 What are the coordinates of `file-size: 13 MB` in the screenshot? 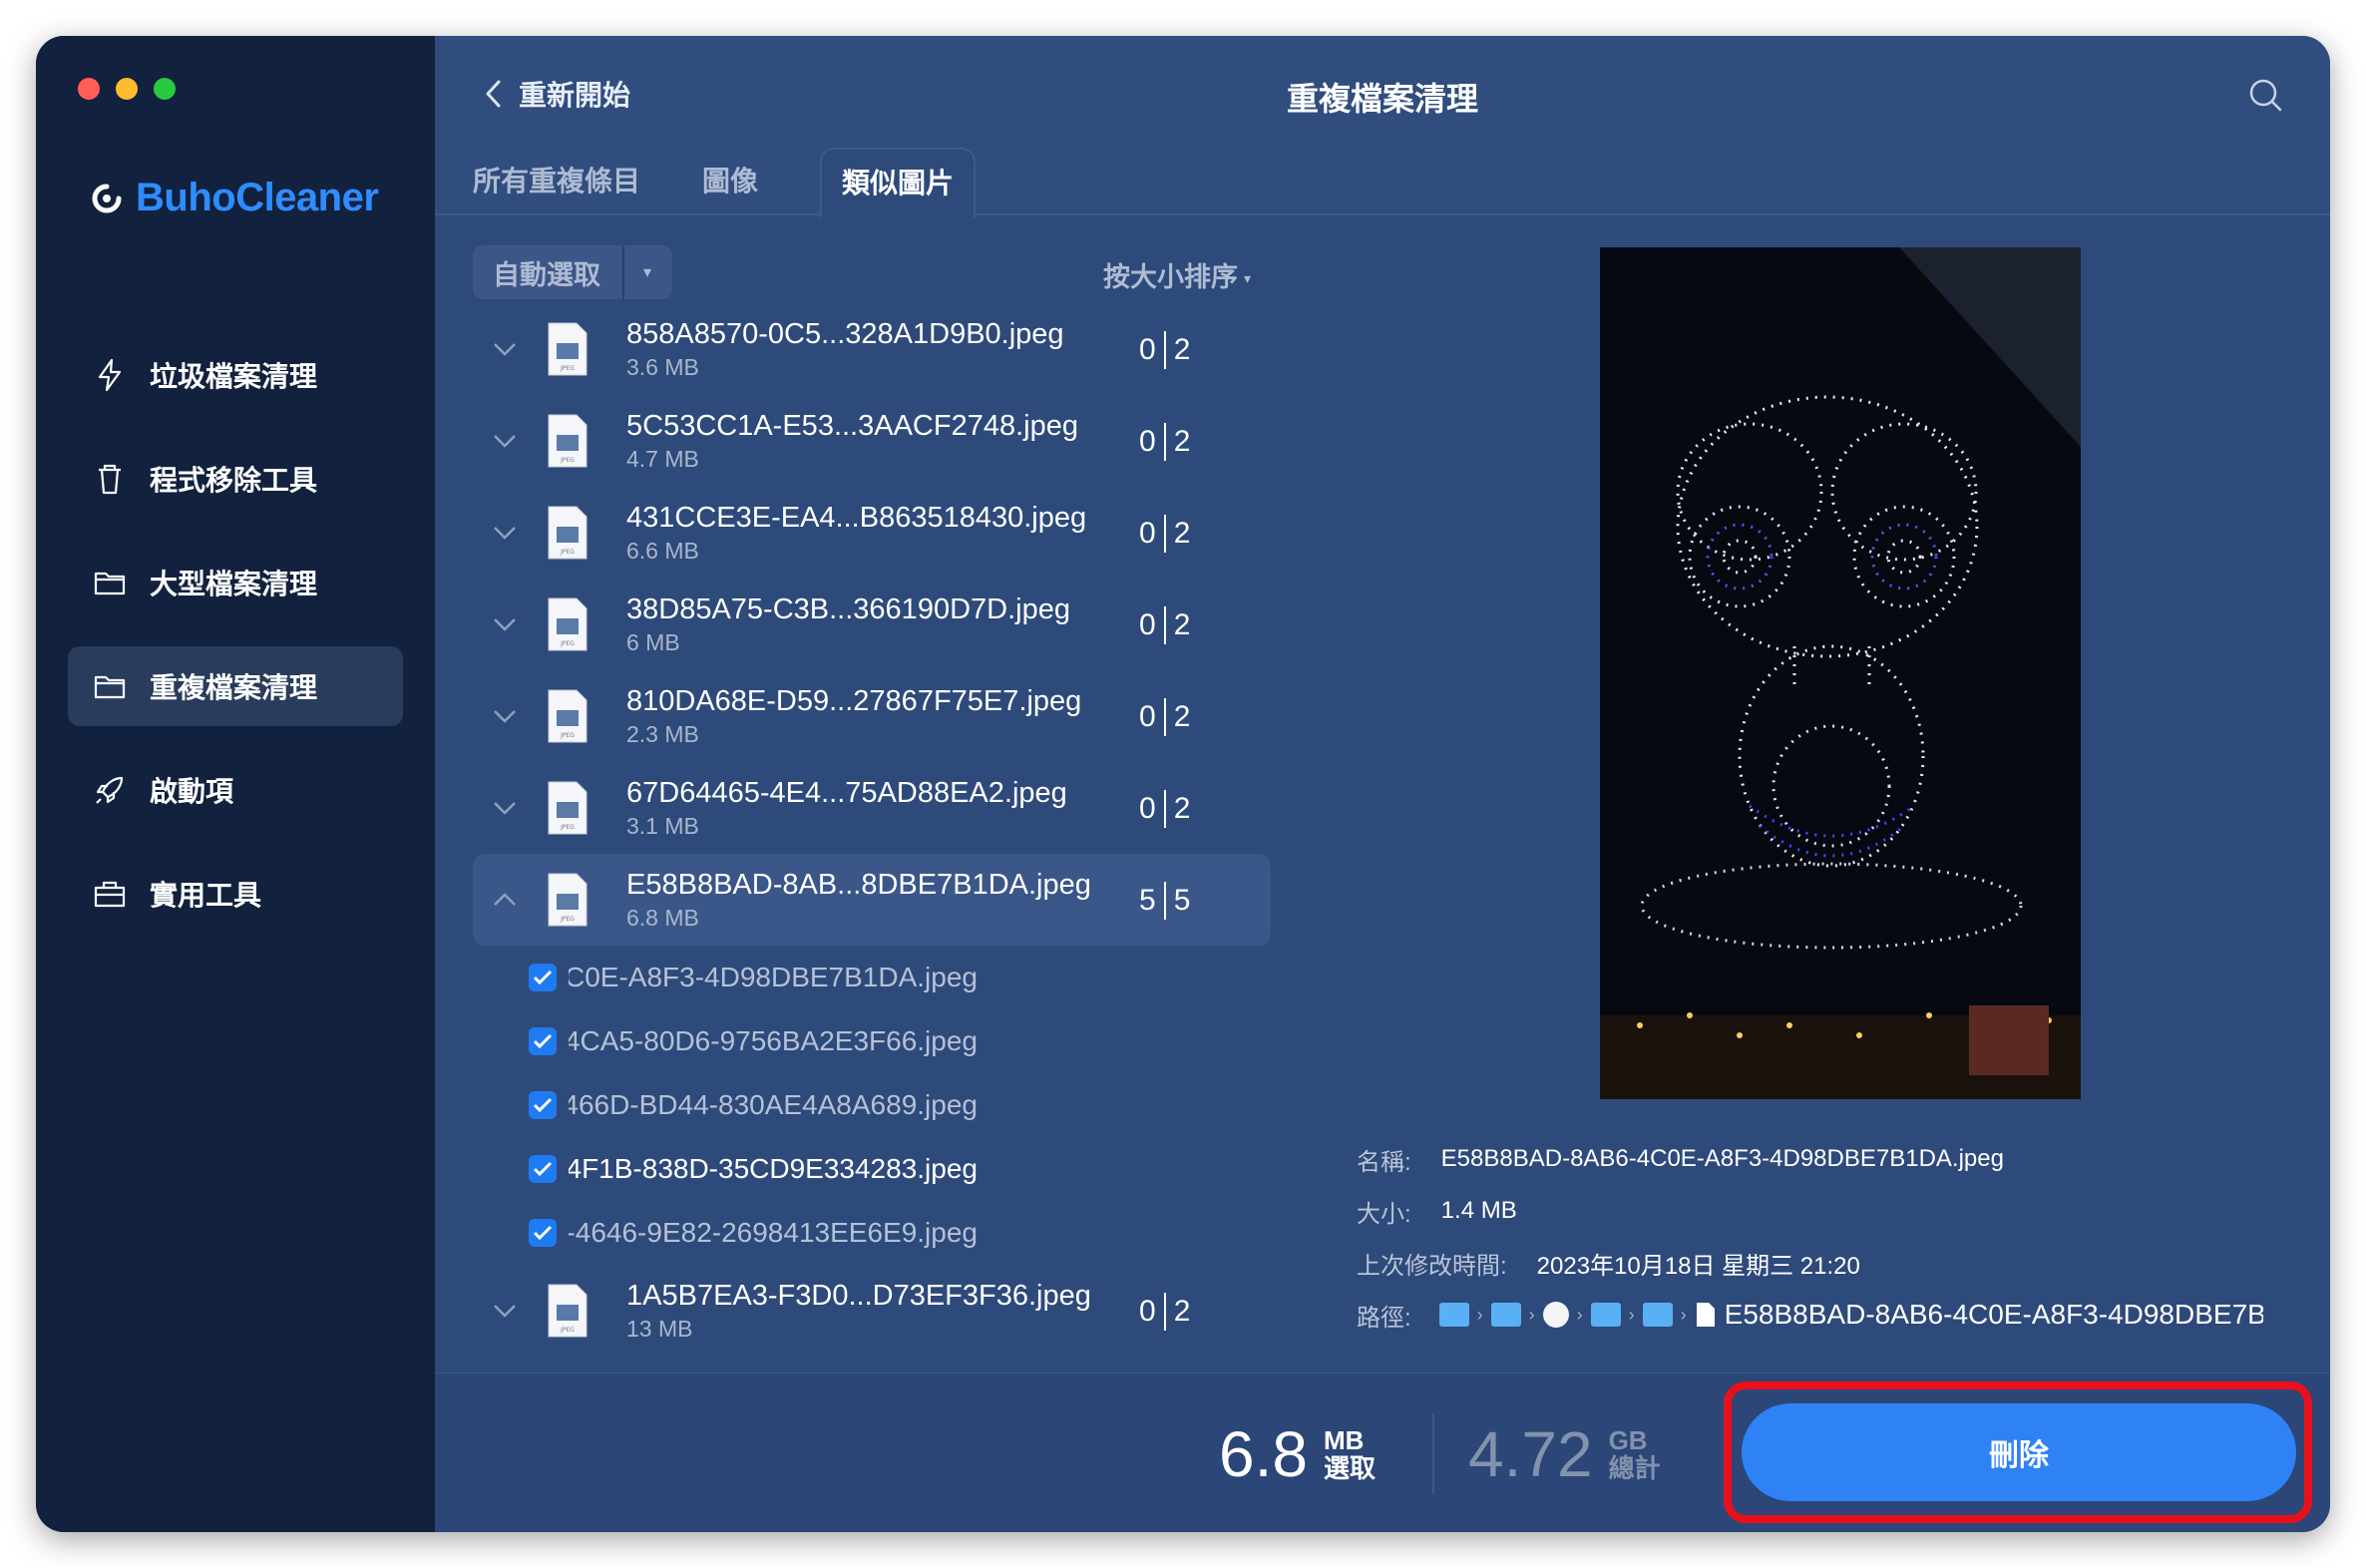 It's located at (660, 1329).